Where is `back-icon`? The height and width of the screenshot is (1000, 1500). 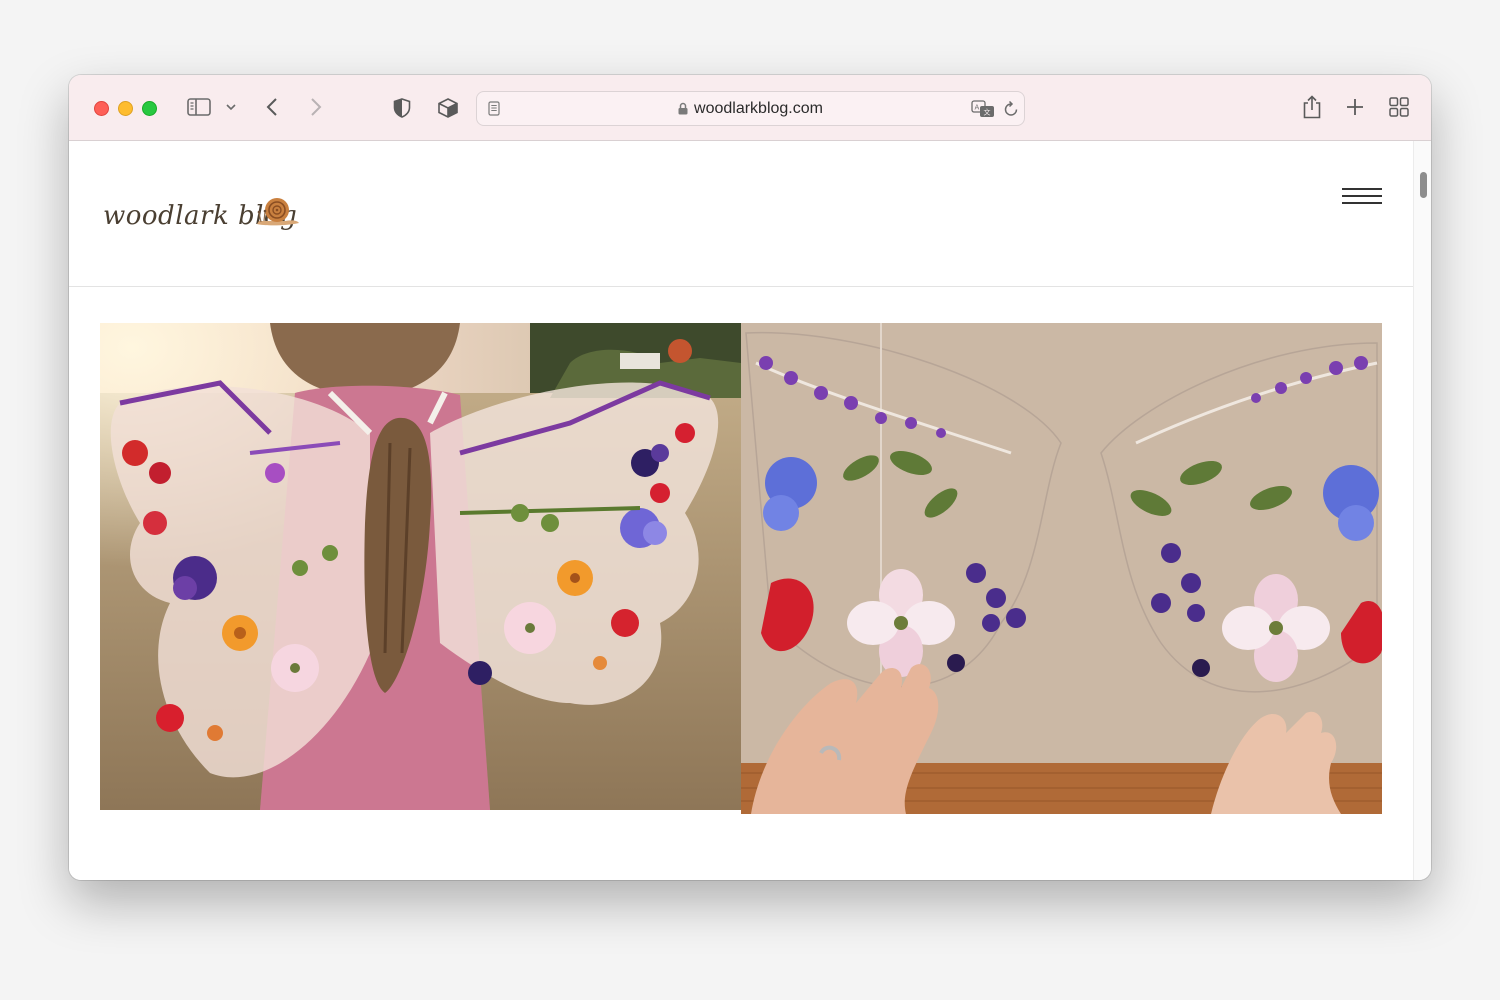
back-icon is located at coordinates (272, 107).